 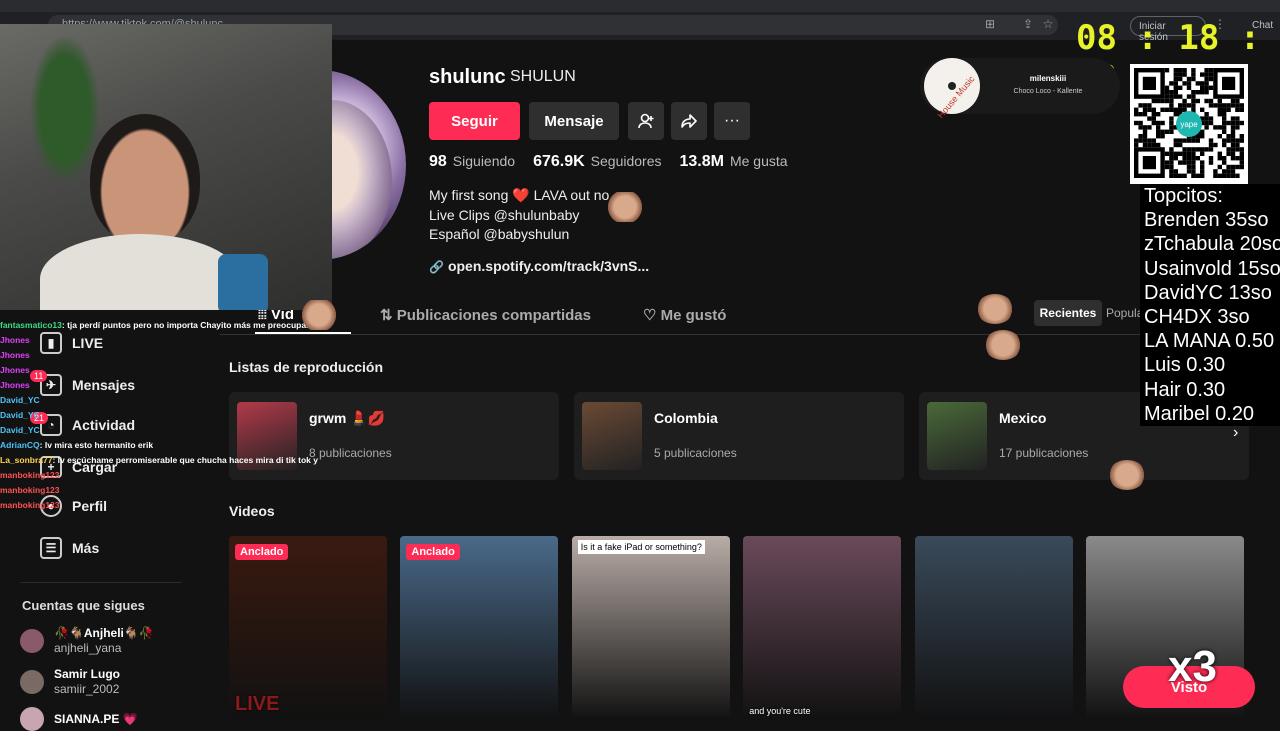 I want to click on bio-line: My first song ❤️ LAVA out no, so click(x=519, y=195).